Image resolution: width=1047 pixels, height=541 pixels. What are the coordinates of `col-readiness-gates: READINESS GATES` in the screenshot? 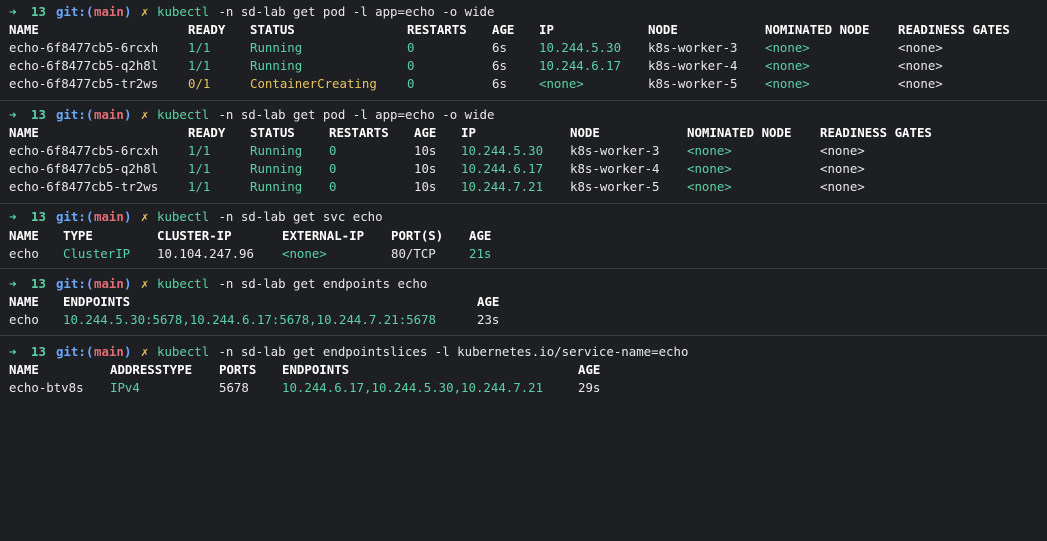 It's located at (876, 132).